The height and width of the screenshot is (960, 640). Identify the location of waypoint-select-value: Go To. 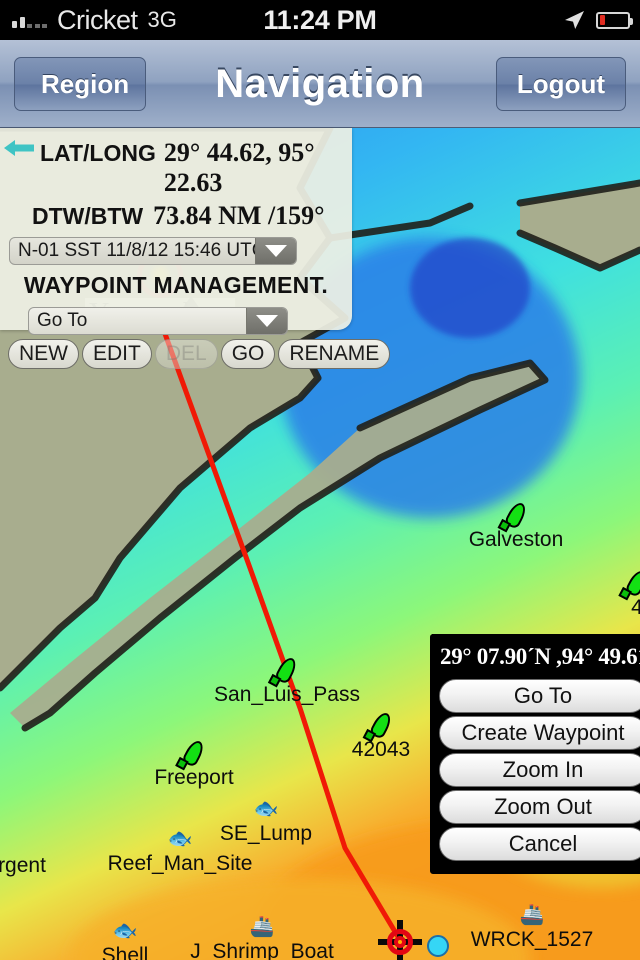
(62, 320).